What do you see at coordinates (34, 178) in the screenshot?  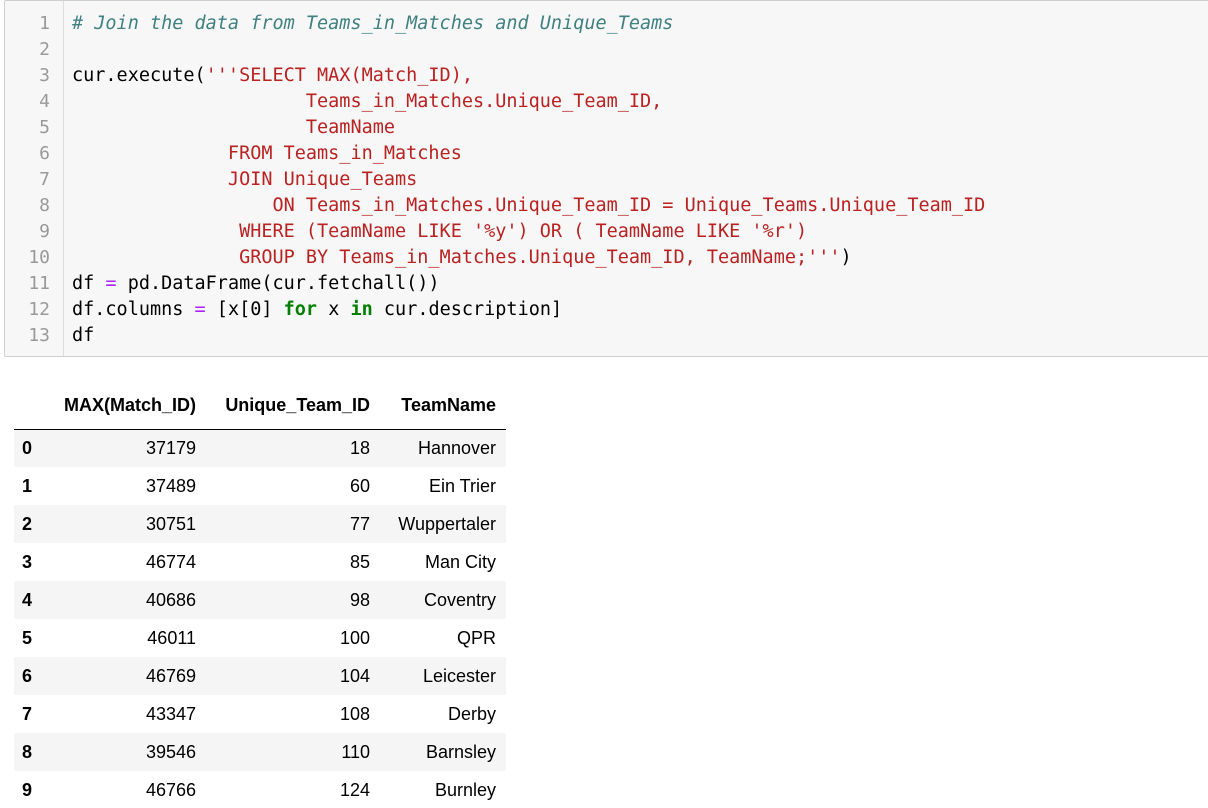 I see `line-number-gutter: 1 2 3 4 5 6 7 8 9 10 11 12 13` at bounding box center [34, 178].